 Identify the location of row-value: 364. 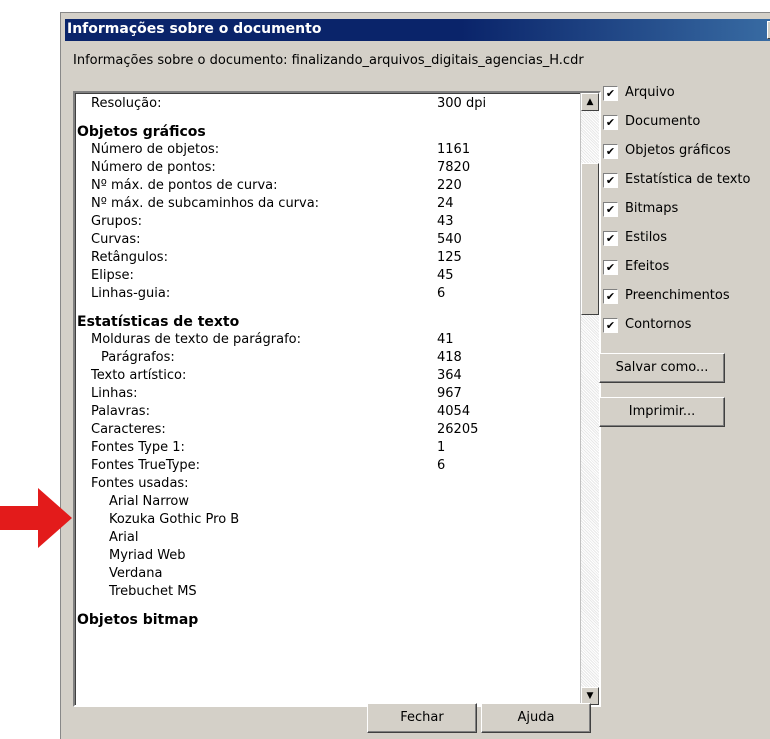
(449, 375).